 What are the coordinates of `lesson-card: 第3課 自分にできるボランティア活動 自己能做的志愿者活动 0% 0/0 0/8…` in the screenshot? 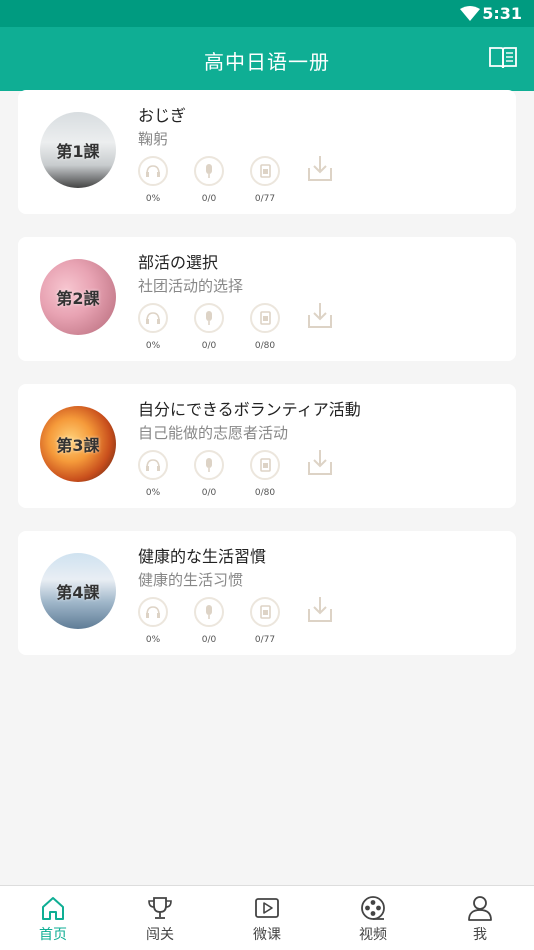 It's located at (267, 446).